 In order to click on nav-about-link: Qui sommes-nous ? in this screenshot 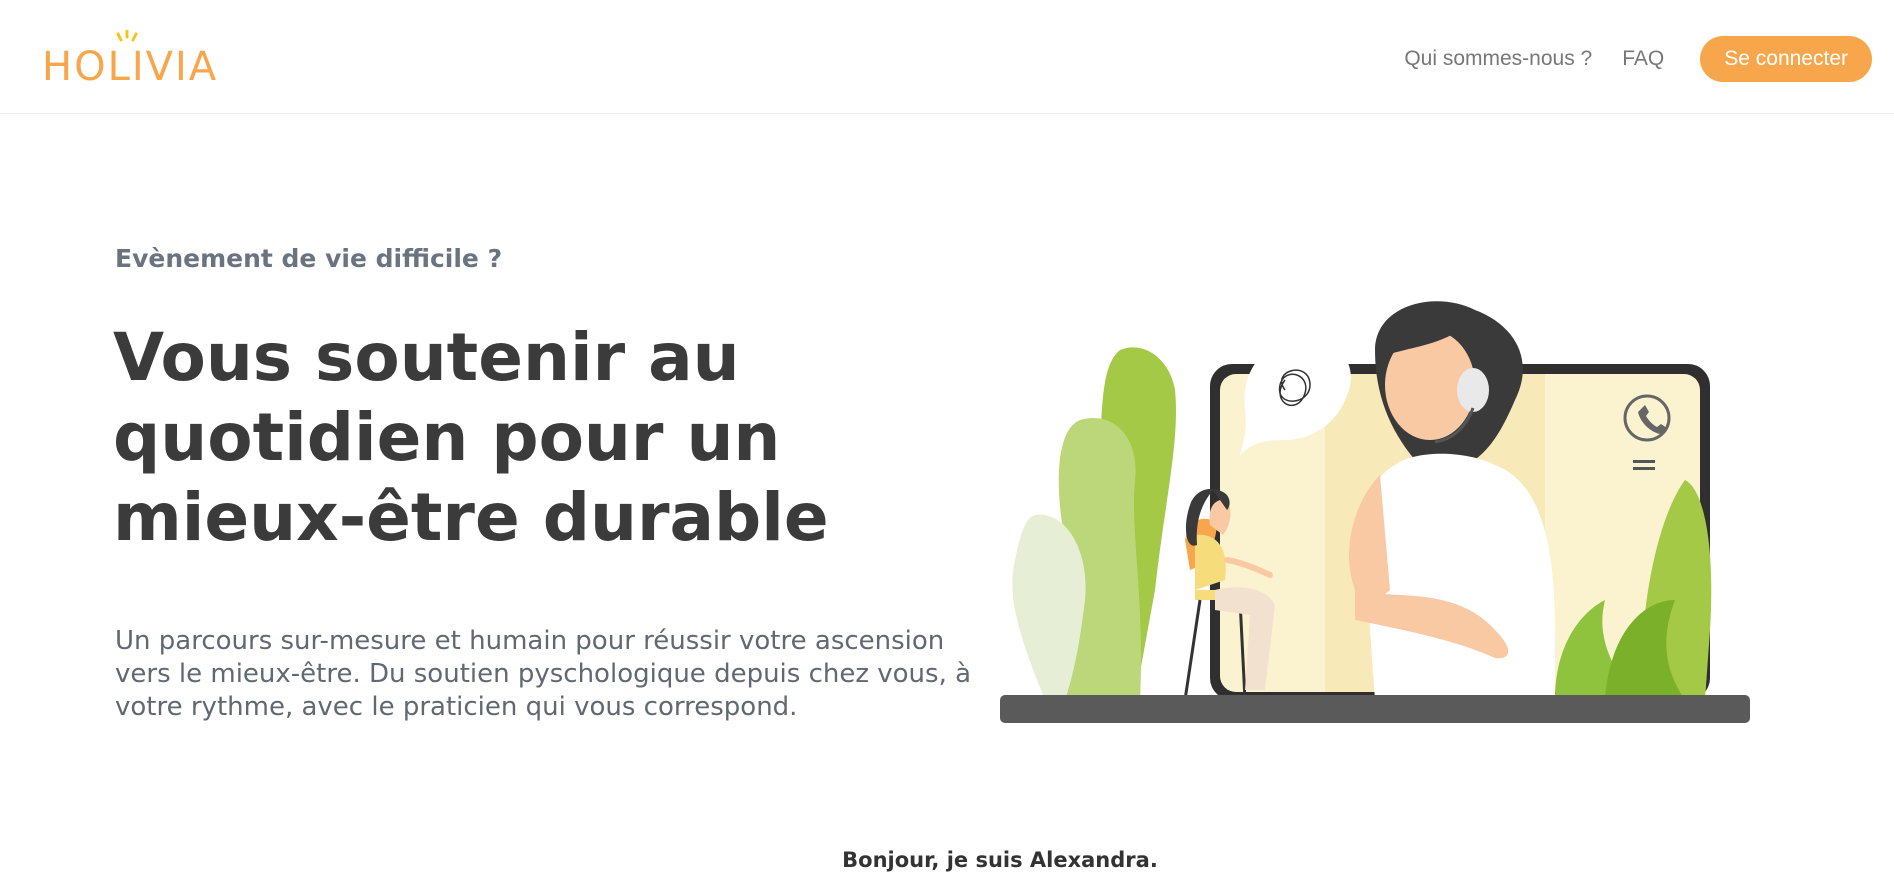, I will do `click(1498, 59)`.